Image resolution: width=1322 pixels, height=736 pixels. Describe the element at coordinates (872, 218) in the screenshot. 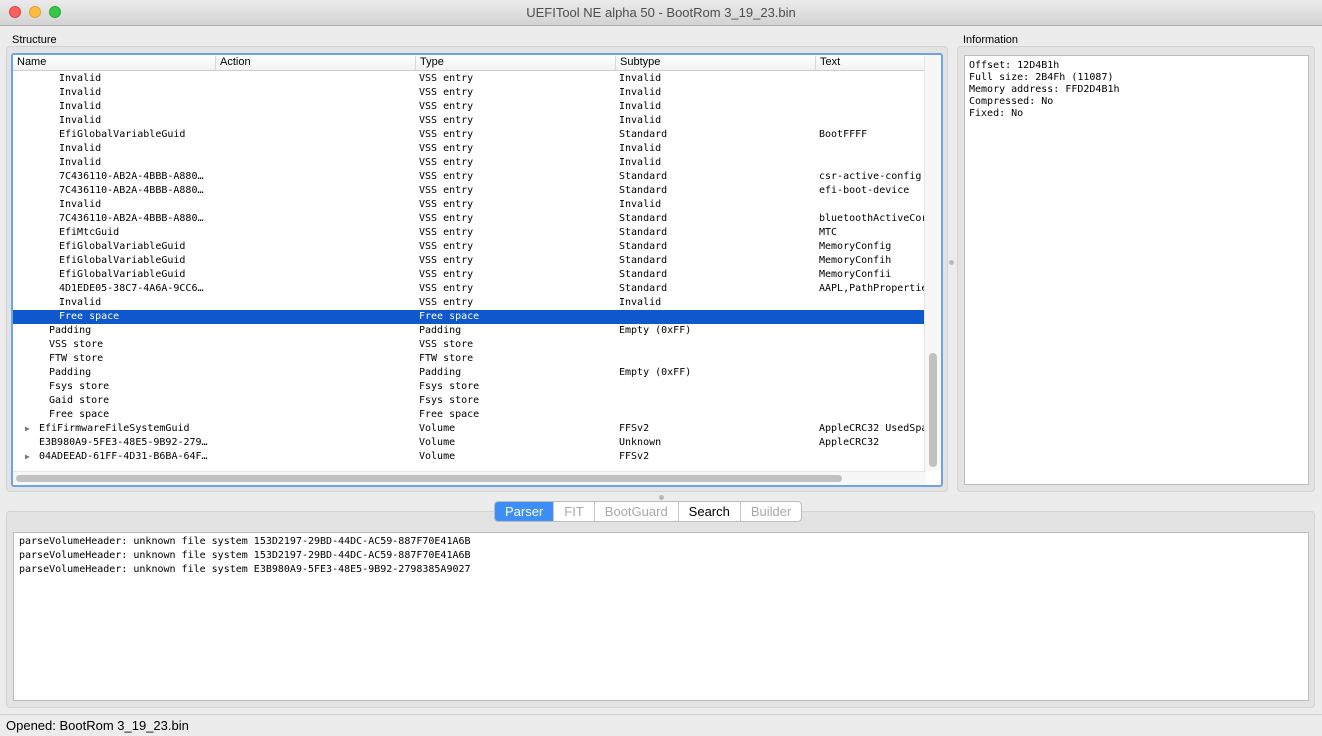

I see `tree-cell-text: bluetoothActiveCor` at that location.